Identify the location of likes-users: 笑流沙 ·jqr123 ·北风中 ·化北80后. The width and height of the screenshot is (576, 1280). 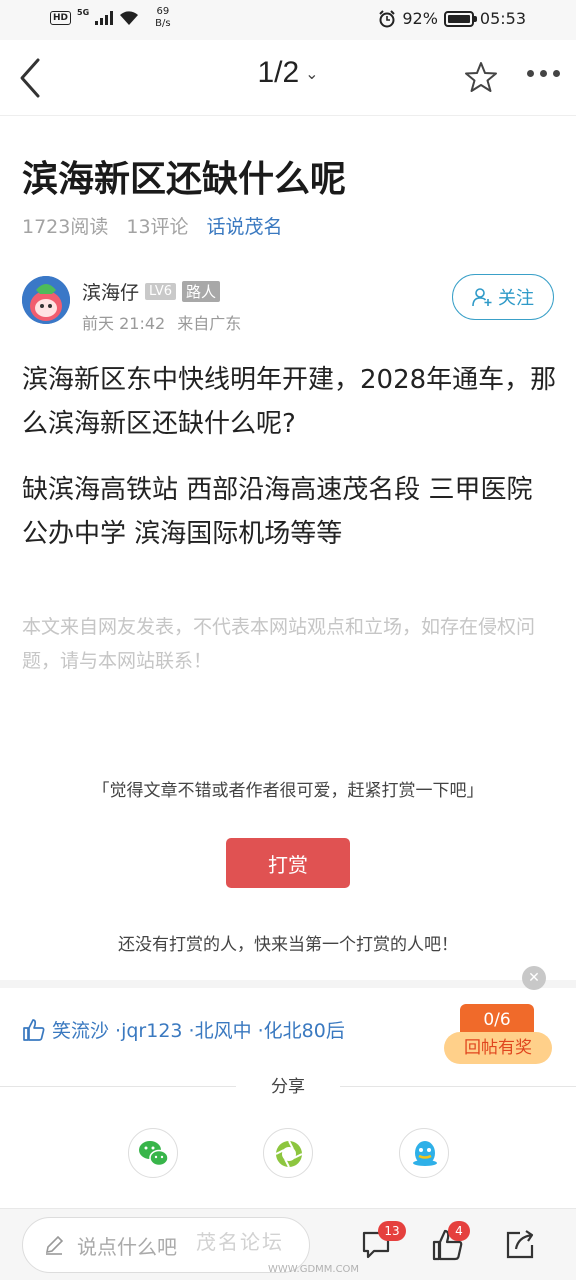
(198, 1031).